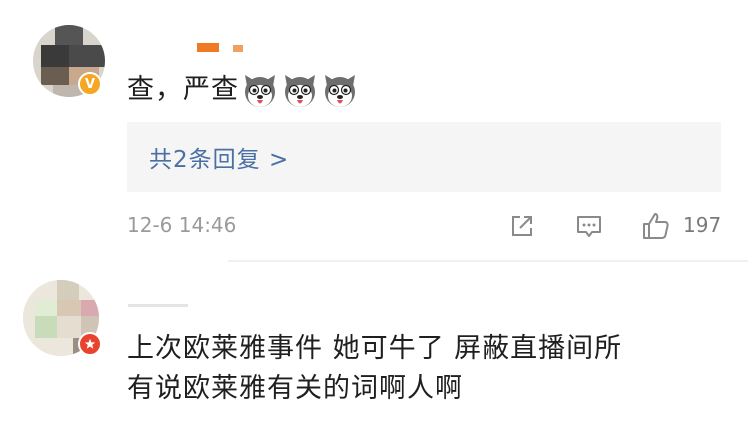 The image size is (748, 428). Describe the element at coordinates (183, 89) in the screenshot. I see `comment-text-content: 查，严查` at that location.